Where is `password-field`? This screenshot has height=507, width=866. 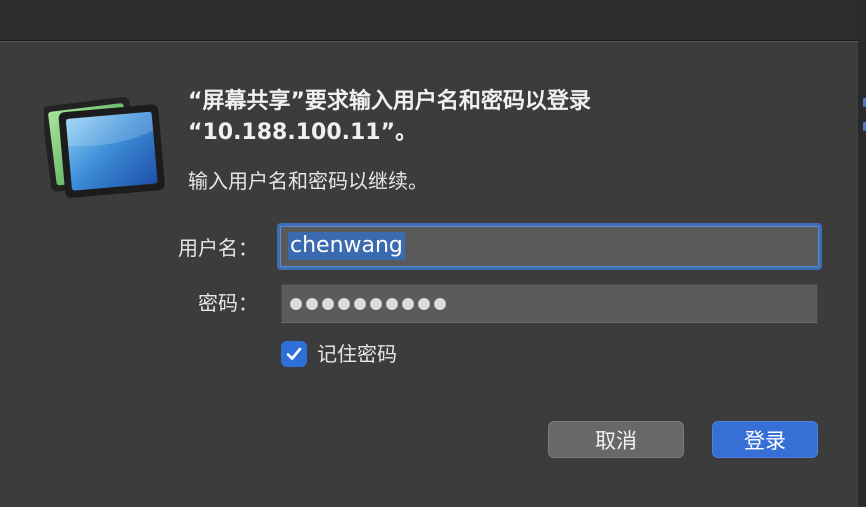
password-field is located at coordinates (549, 303).